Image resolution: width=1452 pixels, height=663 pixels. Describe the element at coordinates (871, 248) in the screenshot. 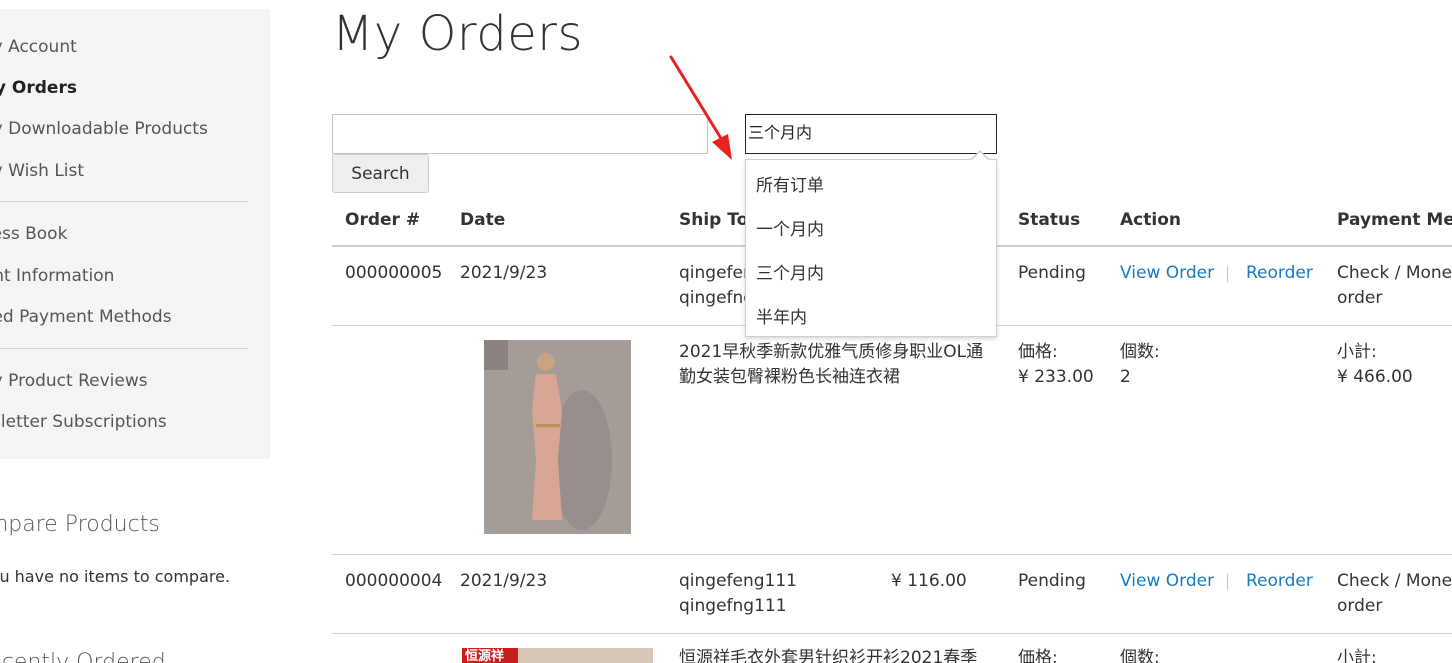

I see `order-period-dropdown: 所有订单 一个月内 三个月内 半年内` at that location.